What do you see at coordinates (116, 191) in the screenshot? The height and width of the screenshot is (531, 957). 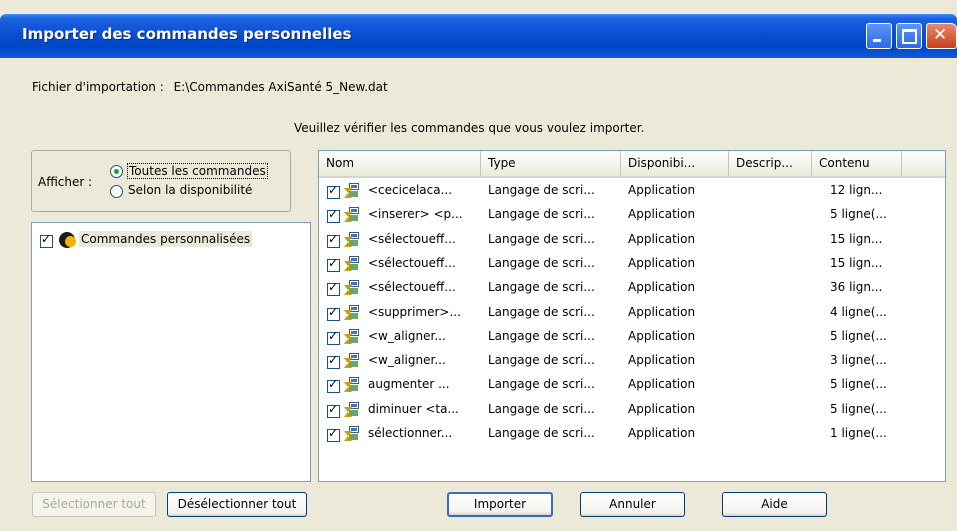 I see `radio-by-availability` at bounding box center [116, 191].